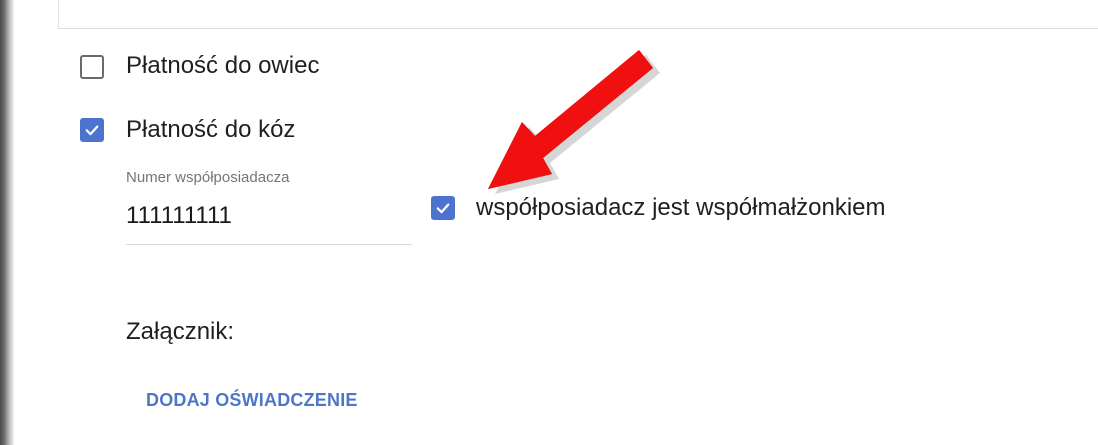  Describe the element at coordinates (92, 67) in the screenshot. I see `sheep-payment-checkbox` at that location.